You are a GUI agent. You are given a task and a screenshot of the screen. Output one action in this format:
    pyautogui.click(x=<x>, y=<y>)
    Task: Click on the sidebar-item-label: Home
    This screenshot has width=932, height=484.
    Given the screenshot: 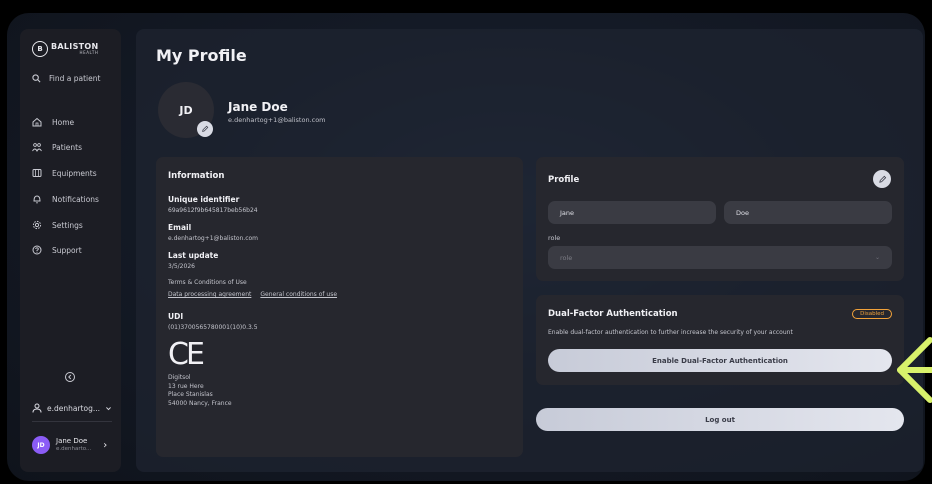 What is the action you would take?
    pyautogui.click(x=63, y=122)
    